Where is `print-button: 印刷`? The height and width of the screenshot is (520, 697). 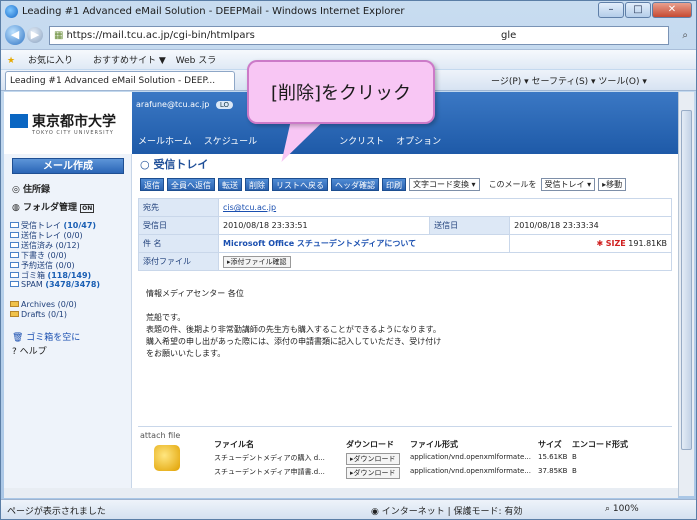
print-button: 印刷 is located at coordinates (394, 184).